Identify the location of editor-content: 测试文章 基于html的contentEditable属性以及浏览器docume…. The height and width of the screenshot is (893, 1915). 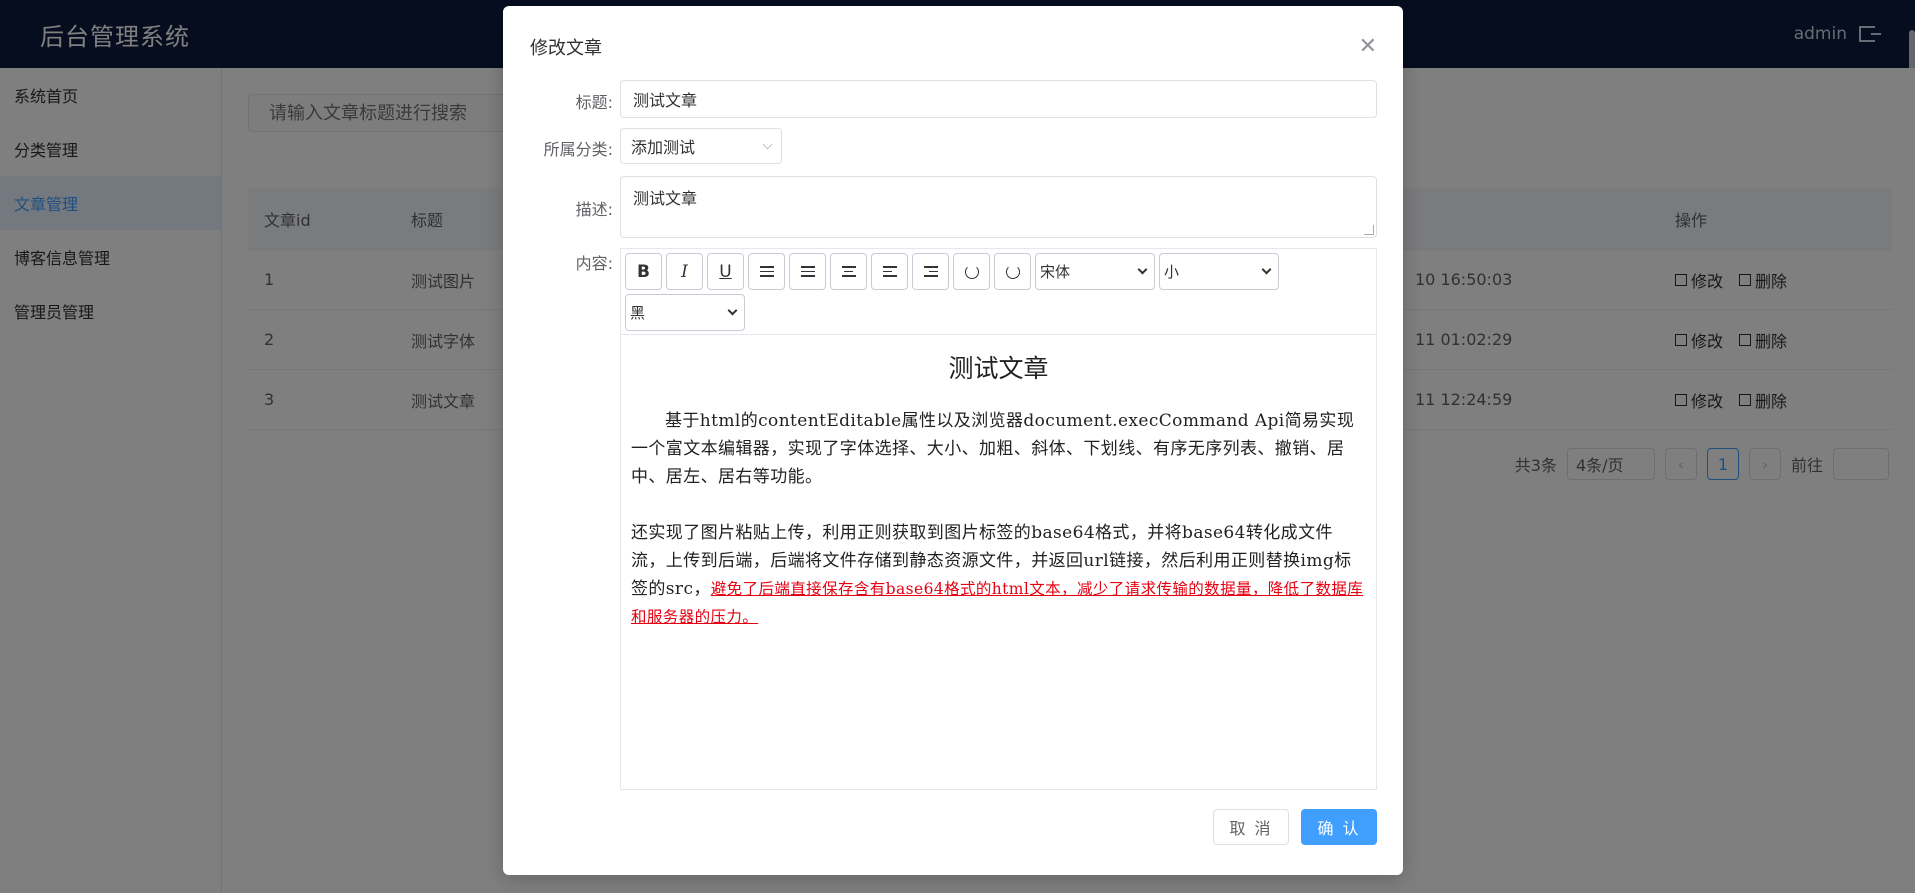
(998, 504).